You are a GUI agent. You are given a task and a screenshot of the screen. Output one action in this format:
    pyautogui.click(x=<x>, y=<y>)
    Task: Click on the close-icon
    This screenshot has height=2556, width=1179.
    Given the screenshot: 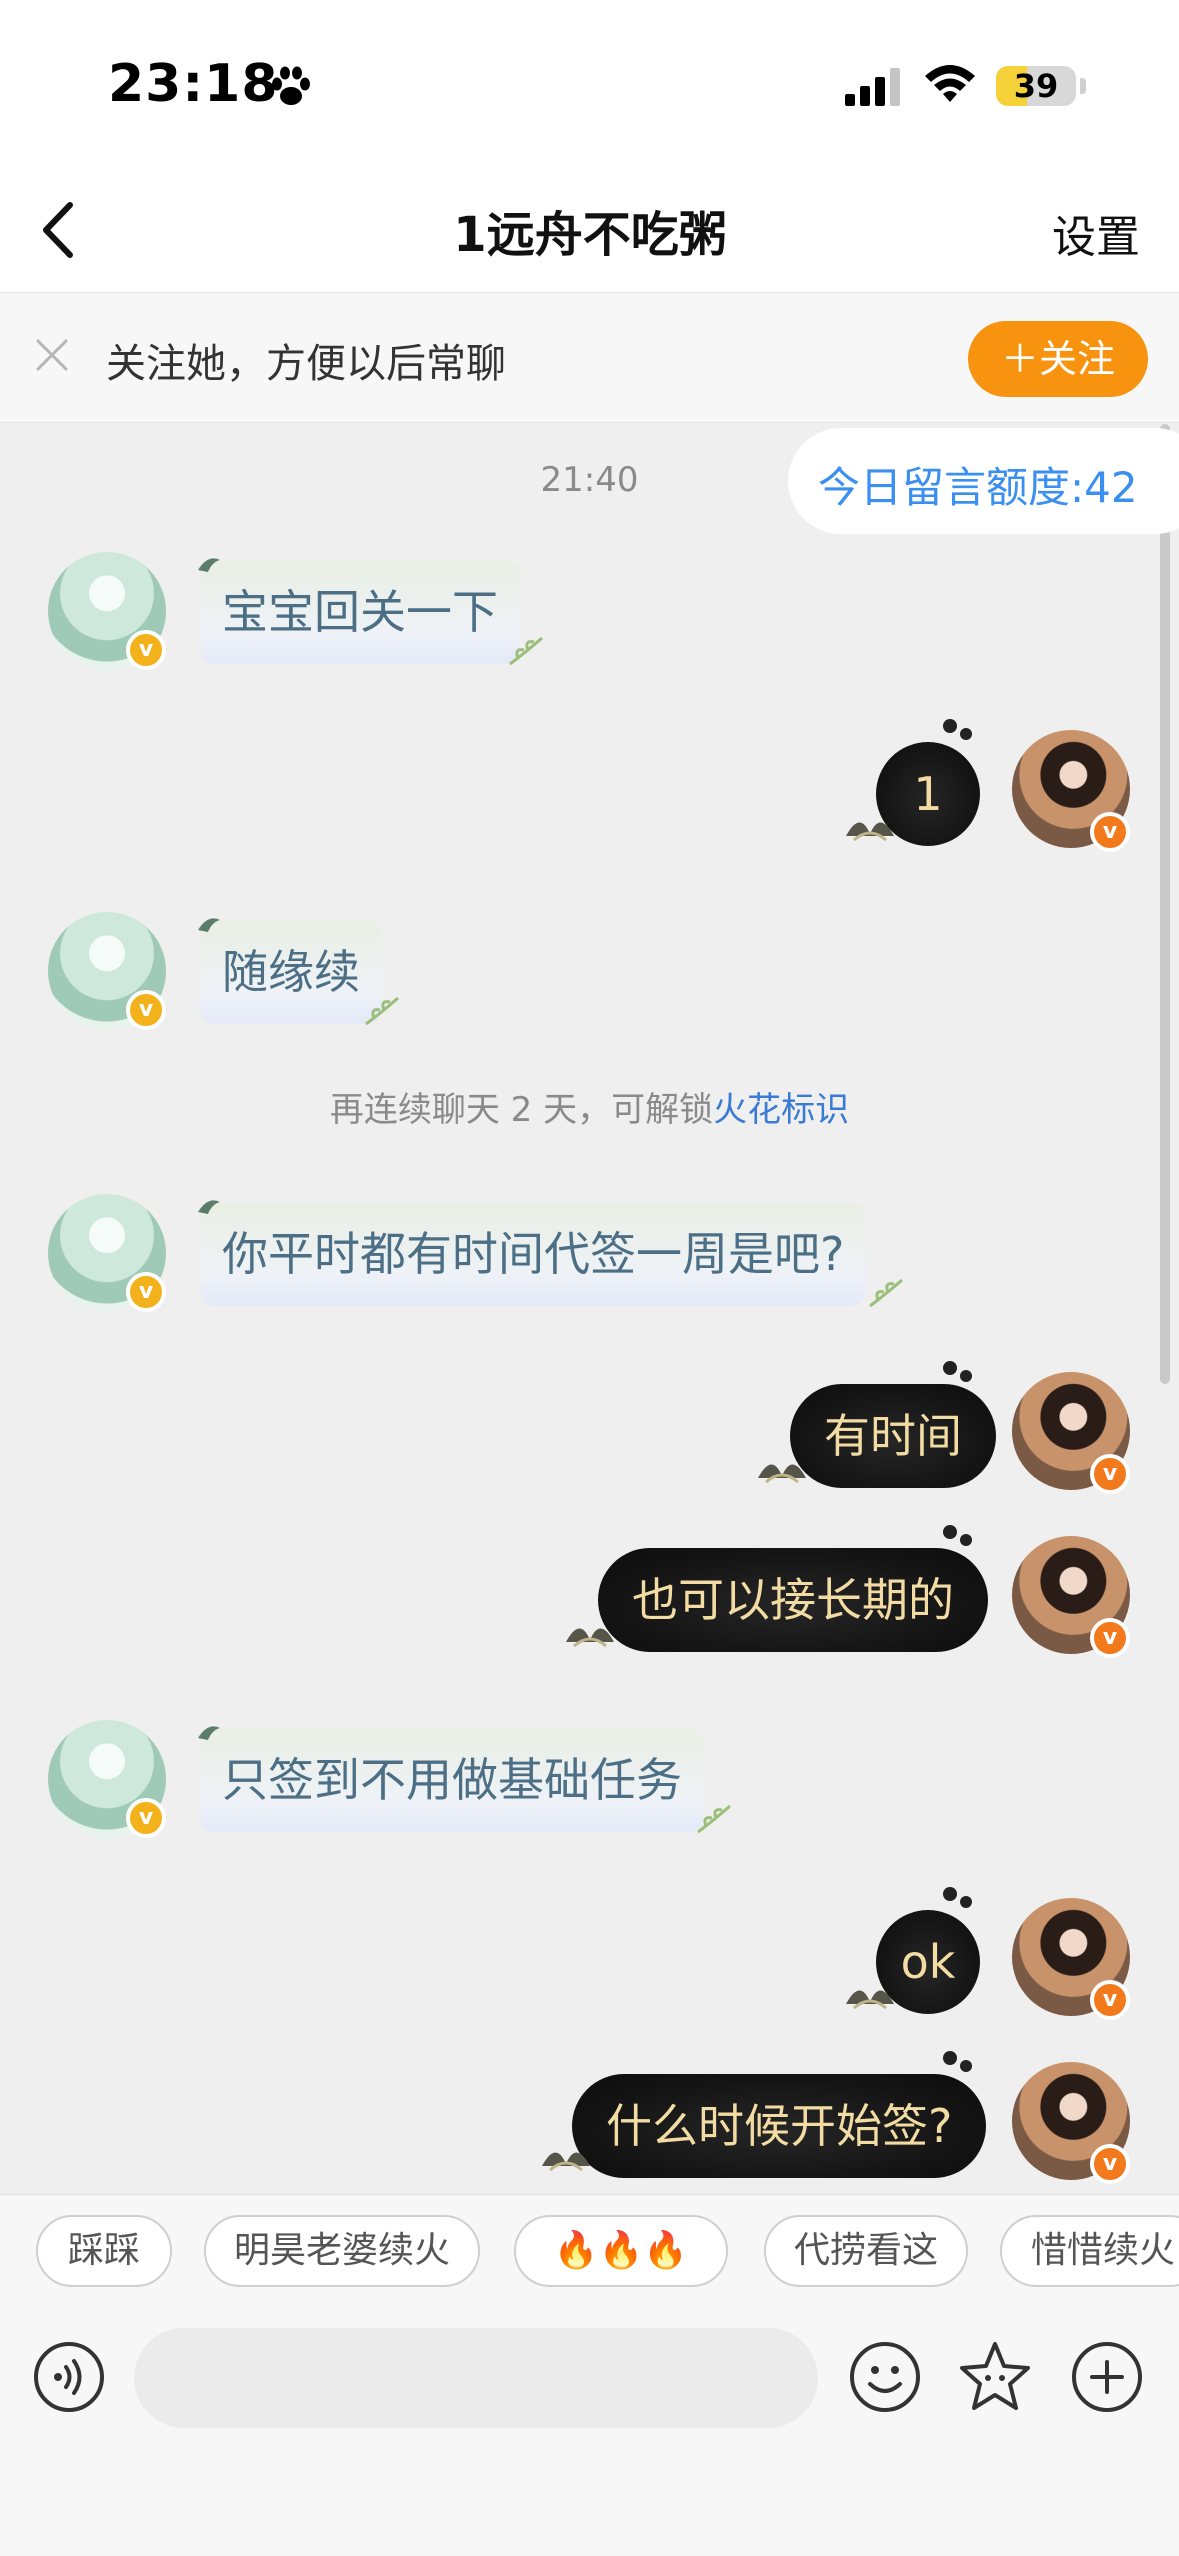 What is the action you would take?
    pyautogui.click(x=52, y=355)
    